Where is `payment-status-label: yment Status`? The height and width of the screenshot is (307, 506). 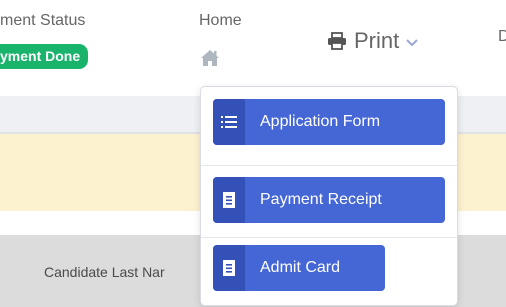 payment-status-label: yment Status is located at coordinates (43, 20).